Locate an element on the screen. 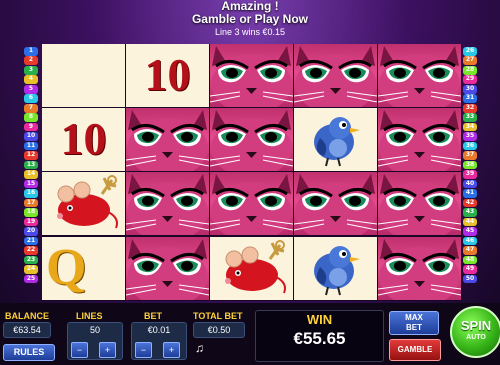  payline-marker: 38 is located at coordinates (470, 165).